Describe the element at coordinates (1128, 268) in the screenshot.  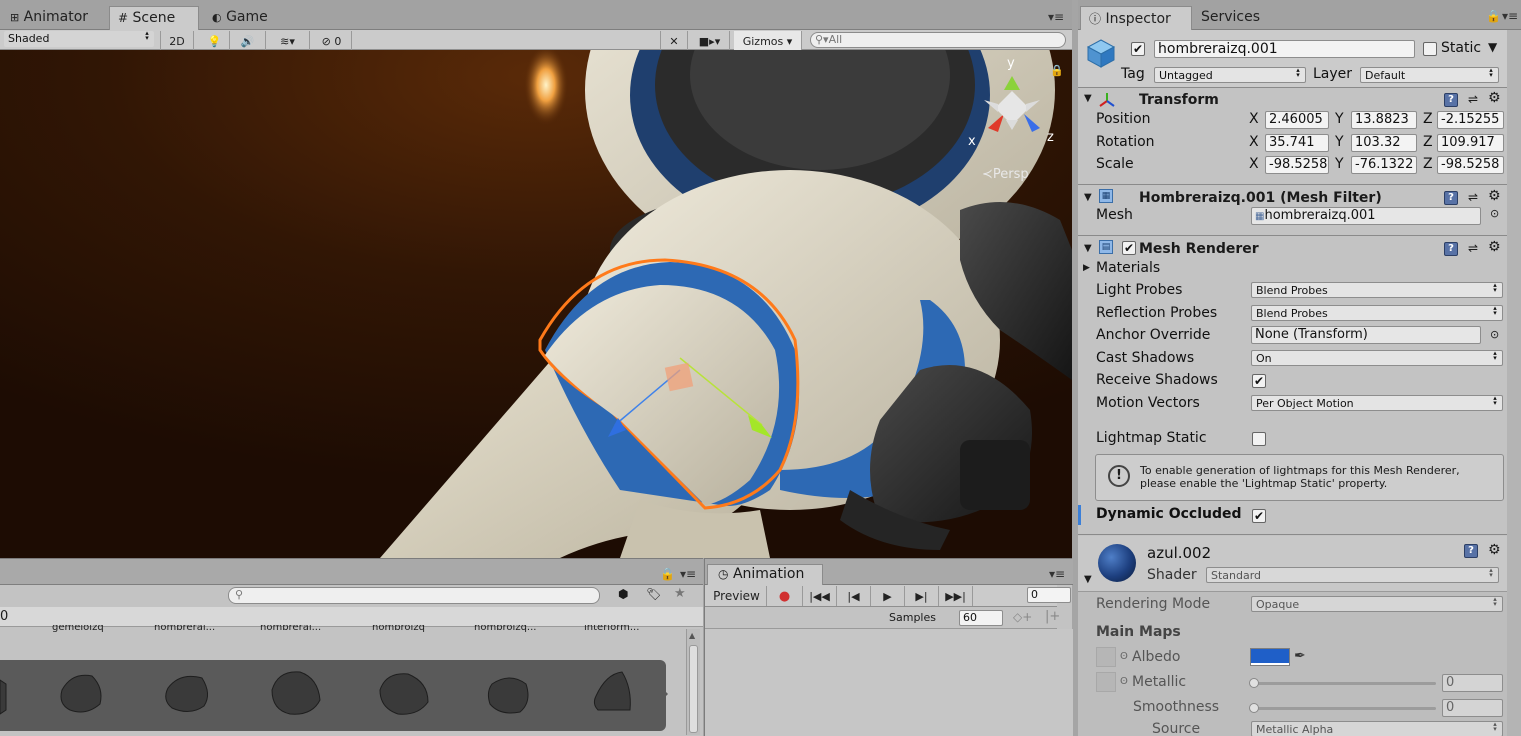
I see `materials-label: Materials` at that location.